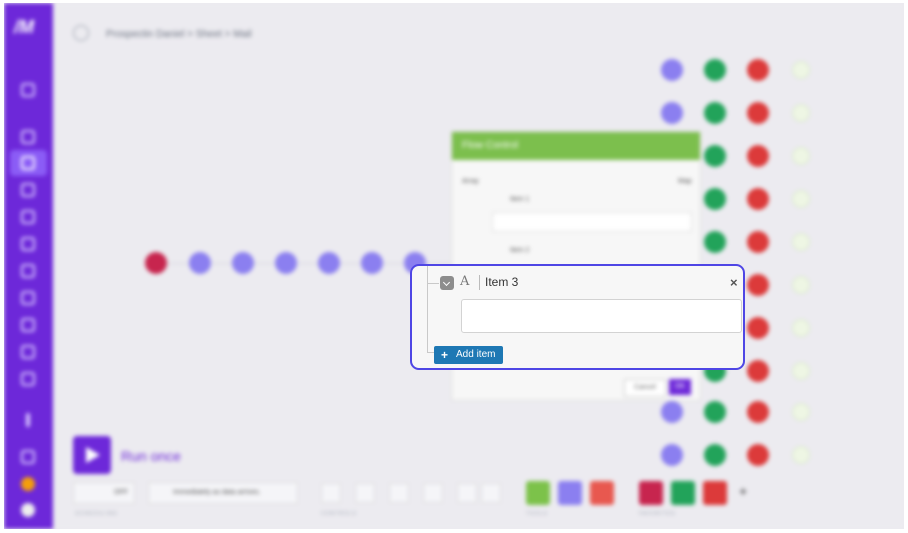 This screenshot has height=533, width=908. Describe the element at coordinates (576, 146) in the screenshot. I see `dialog-header: Flow Control` at that location.